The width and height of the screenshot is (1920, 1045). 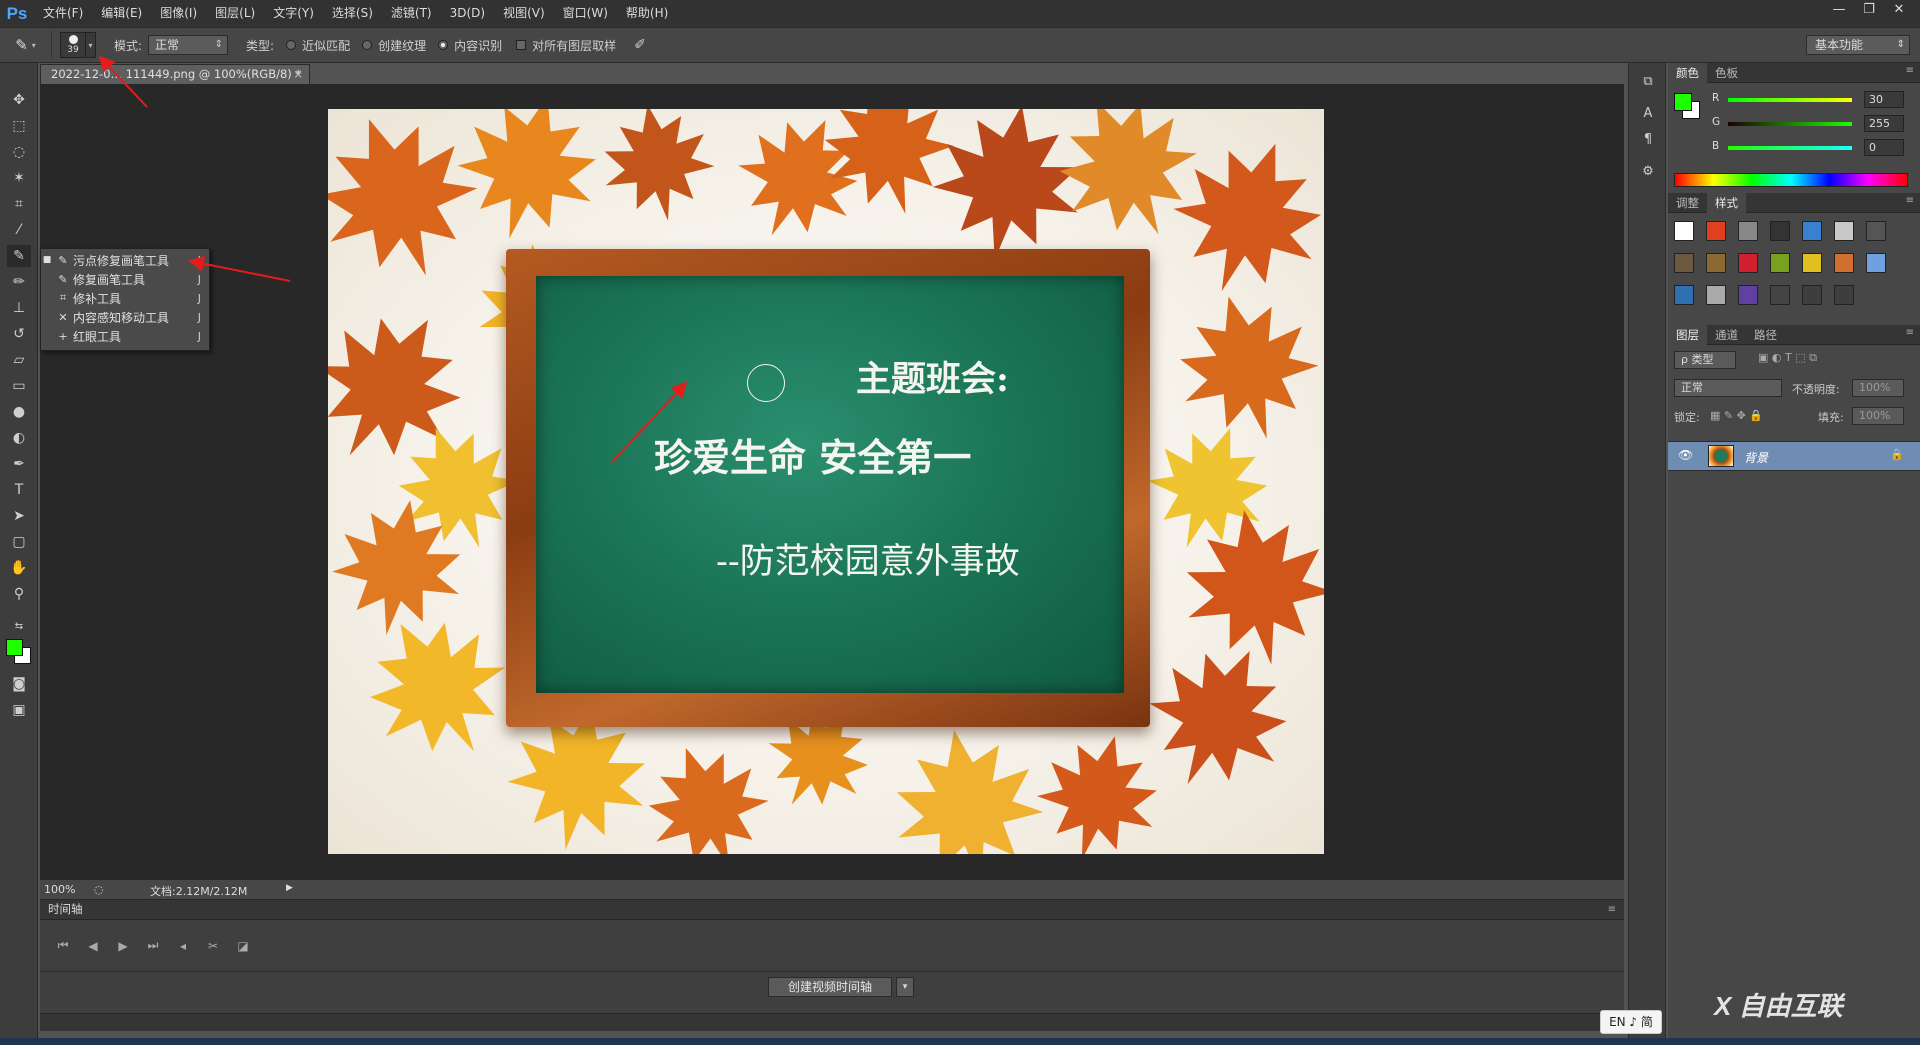 I want to click on annotation-arrows, so click(x=393, y=259).